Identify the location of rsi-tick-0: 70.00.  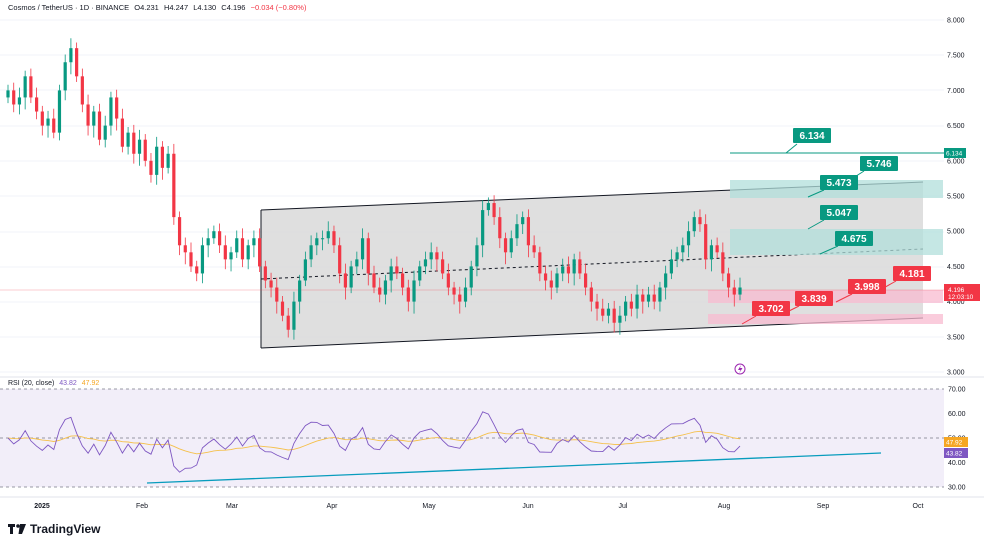
(957, 390).